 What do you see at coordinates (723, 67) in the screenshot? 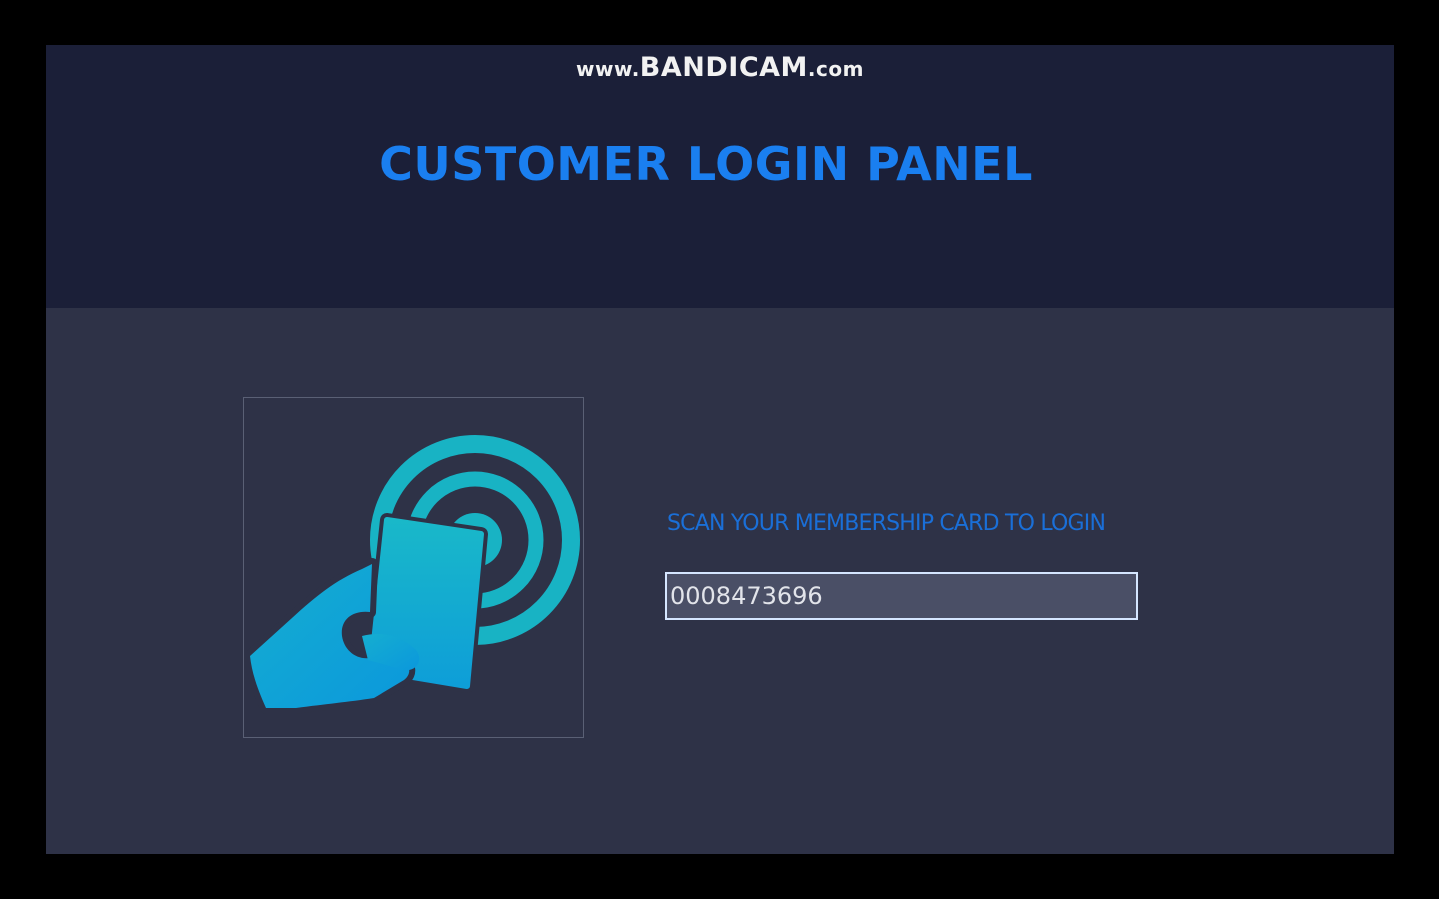
I see `watermark-brand: BANDICAM` at bounding box center [723, 67].